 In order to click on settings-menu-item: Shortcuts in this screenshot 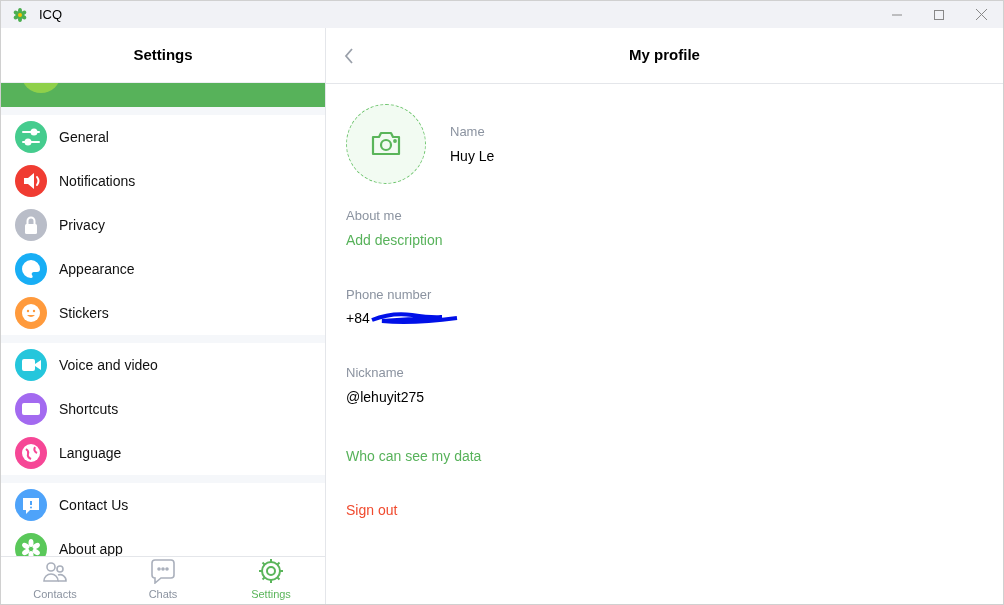, I will do `click(163, 409)`.